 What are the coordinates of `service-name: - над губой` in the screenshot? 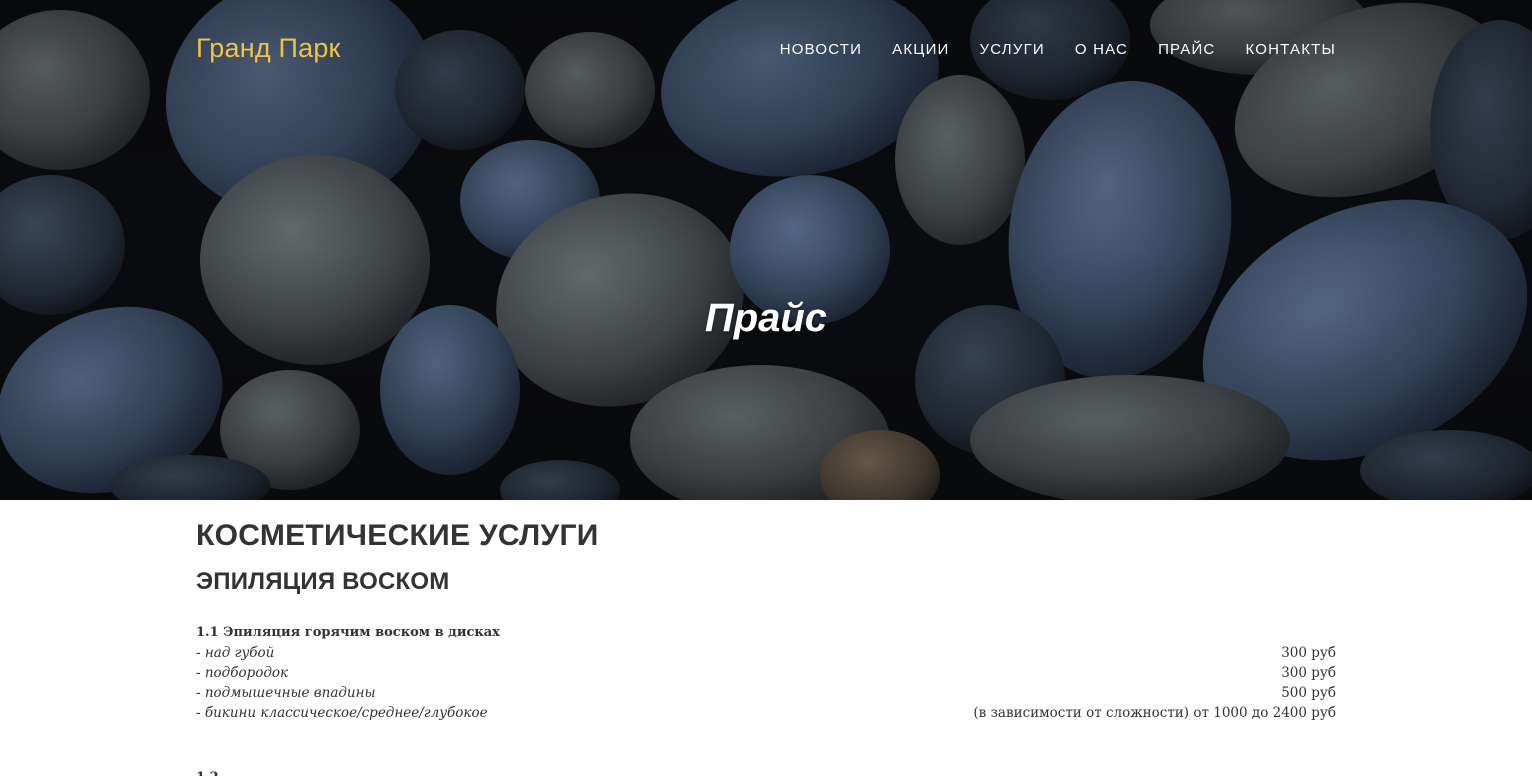 It's located at (235, 653).